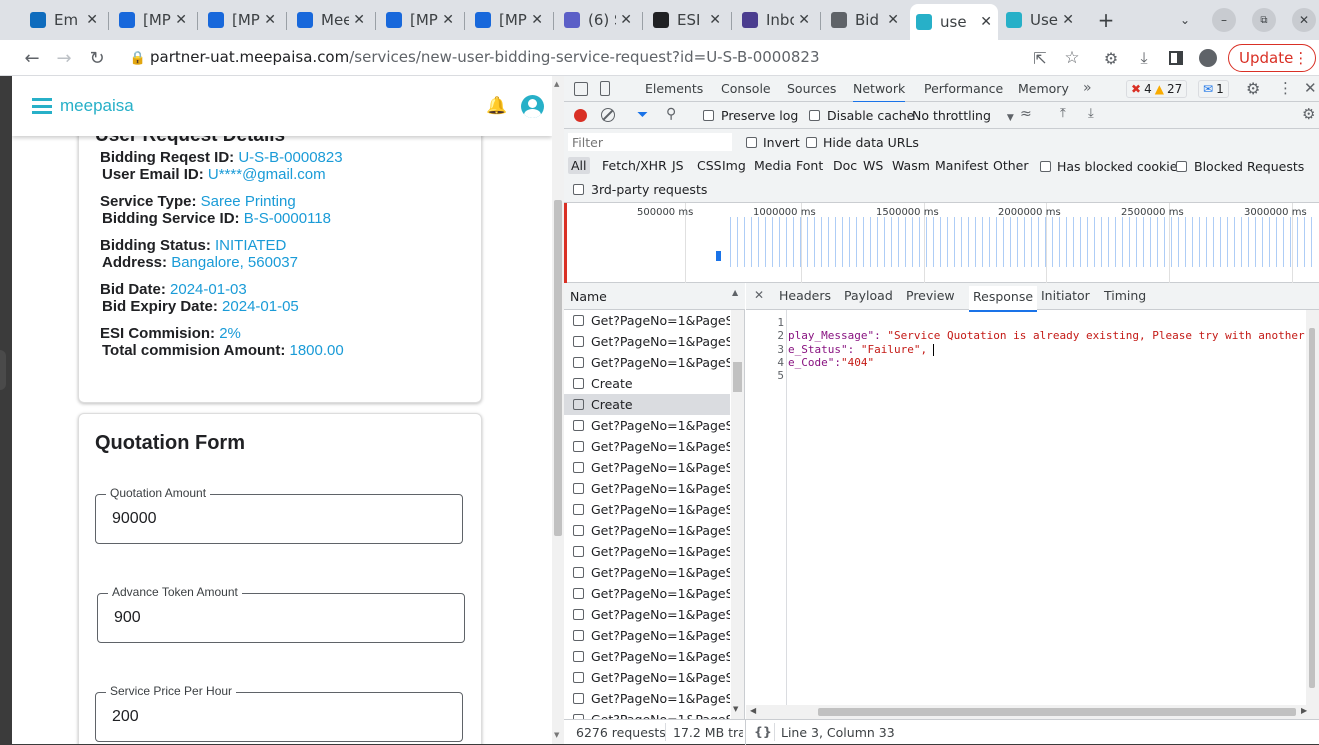 Image resolution: width=1319 pixels, height=745 pixels. I want to click on close-devtools-icon: ✕, so click(1310, 88).